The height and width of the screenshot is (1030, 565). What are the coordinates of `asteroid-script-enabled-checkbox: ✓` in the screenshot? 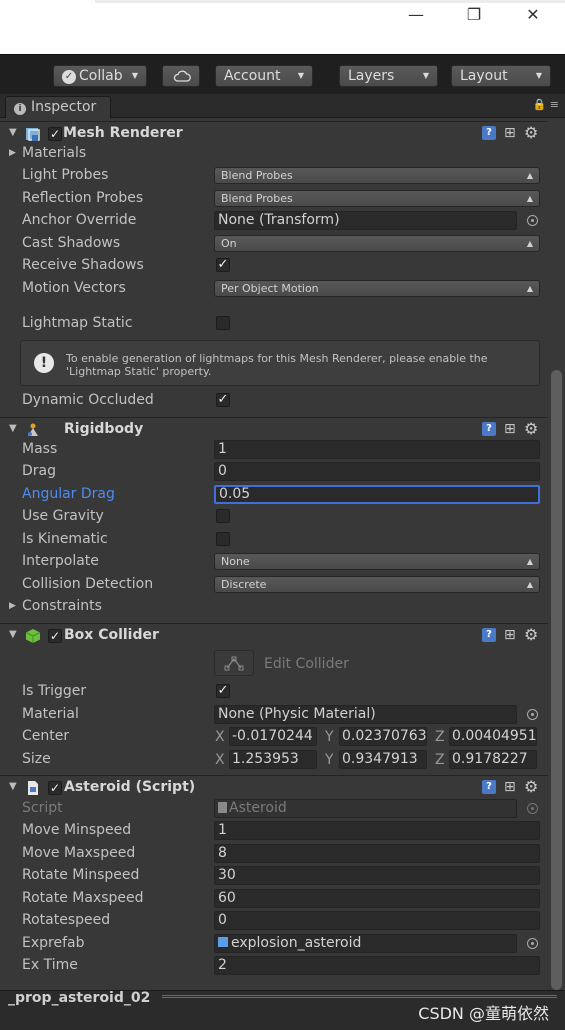 It's located at (55, 788).